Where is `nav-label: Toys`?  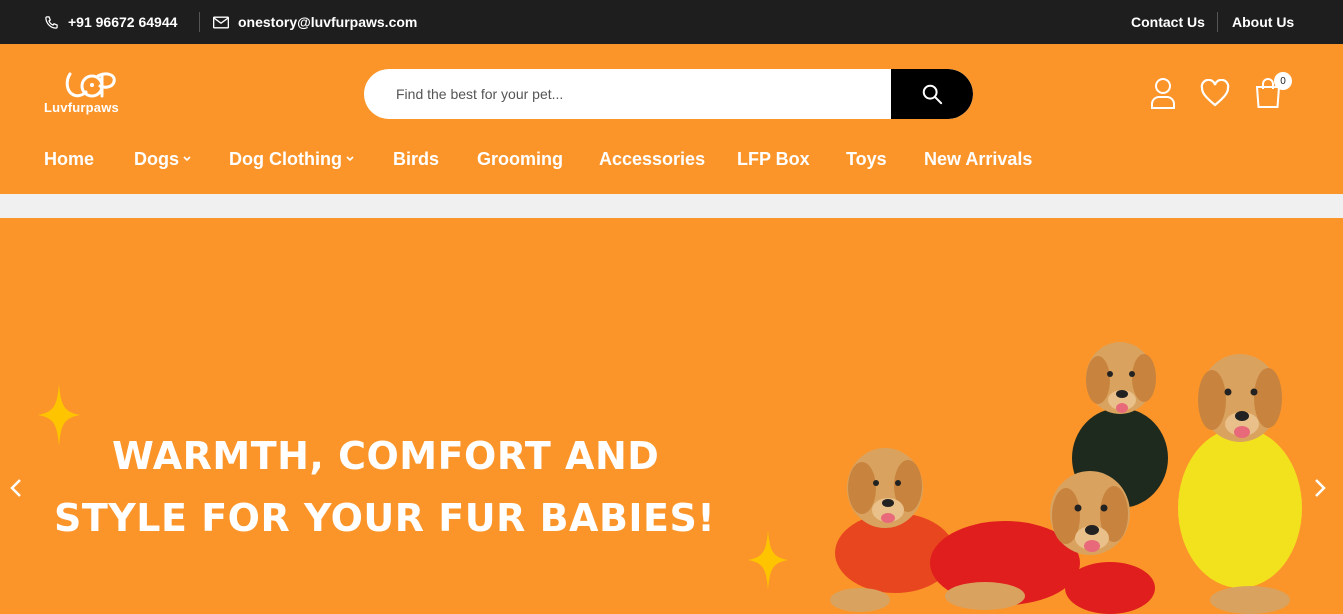
nav-label: Toys is located at coordinates (866, 158).